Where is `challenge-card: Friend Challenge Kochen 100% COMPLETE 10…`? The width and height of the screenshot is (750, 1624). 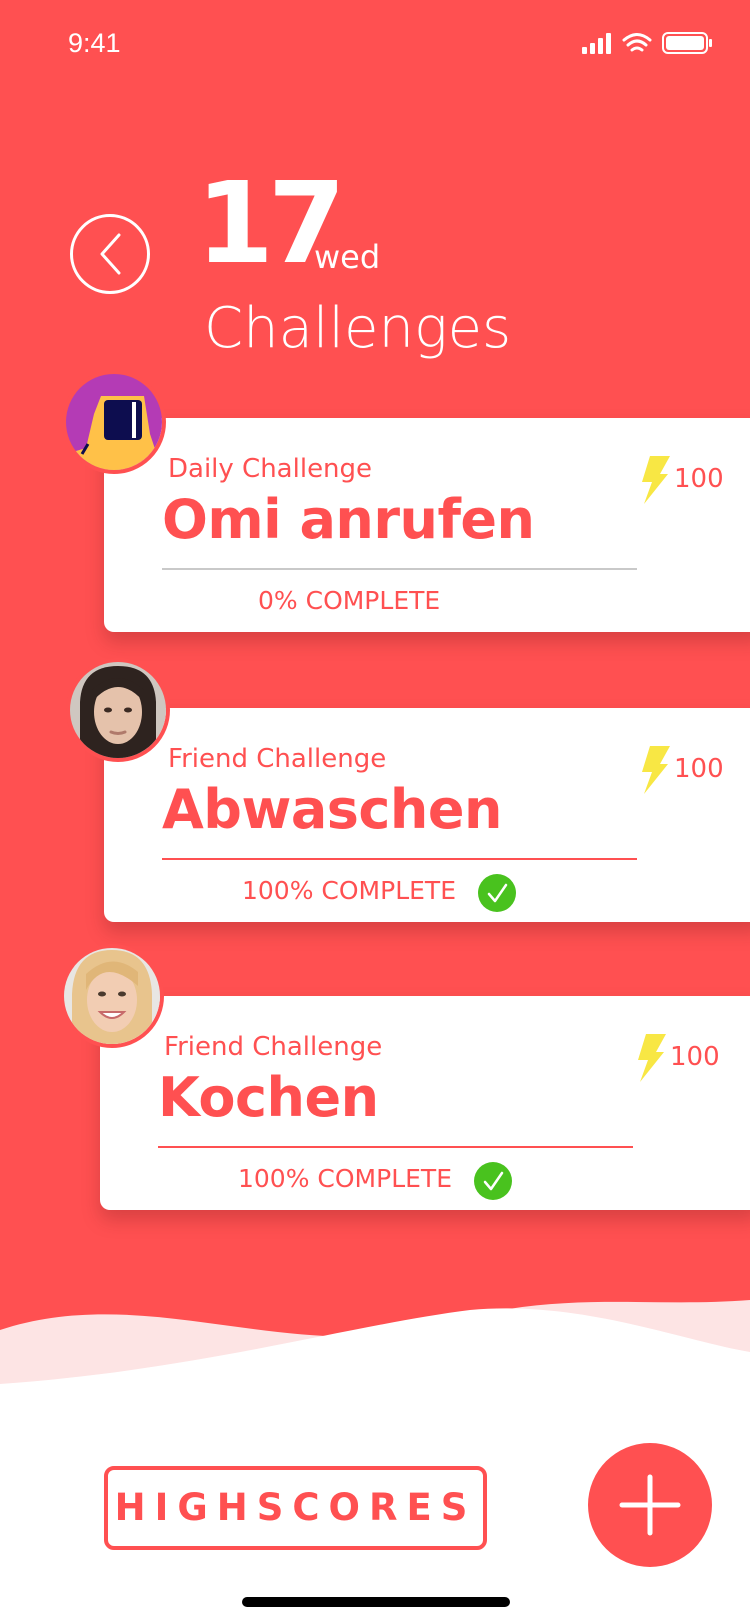
challenge-card: Friend Challenge Kochen 100% COMPLETE 10… is located at coordinates (425, 1103).